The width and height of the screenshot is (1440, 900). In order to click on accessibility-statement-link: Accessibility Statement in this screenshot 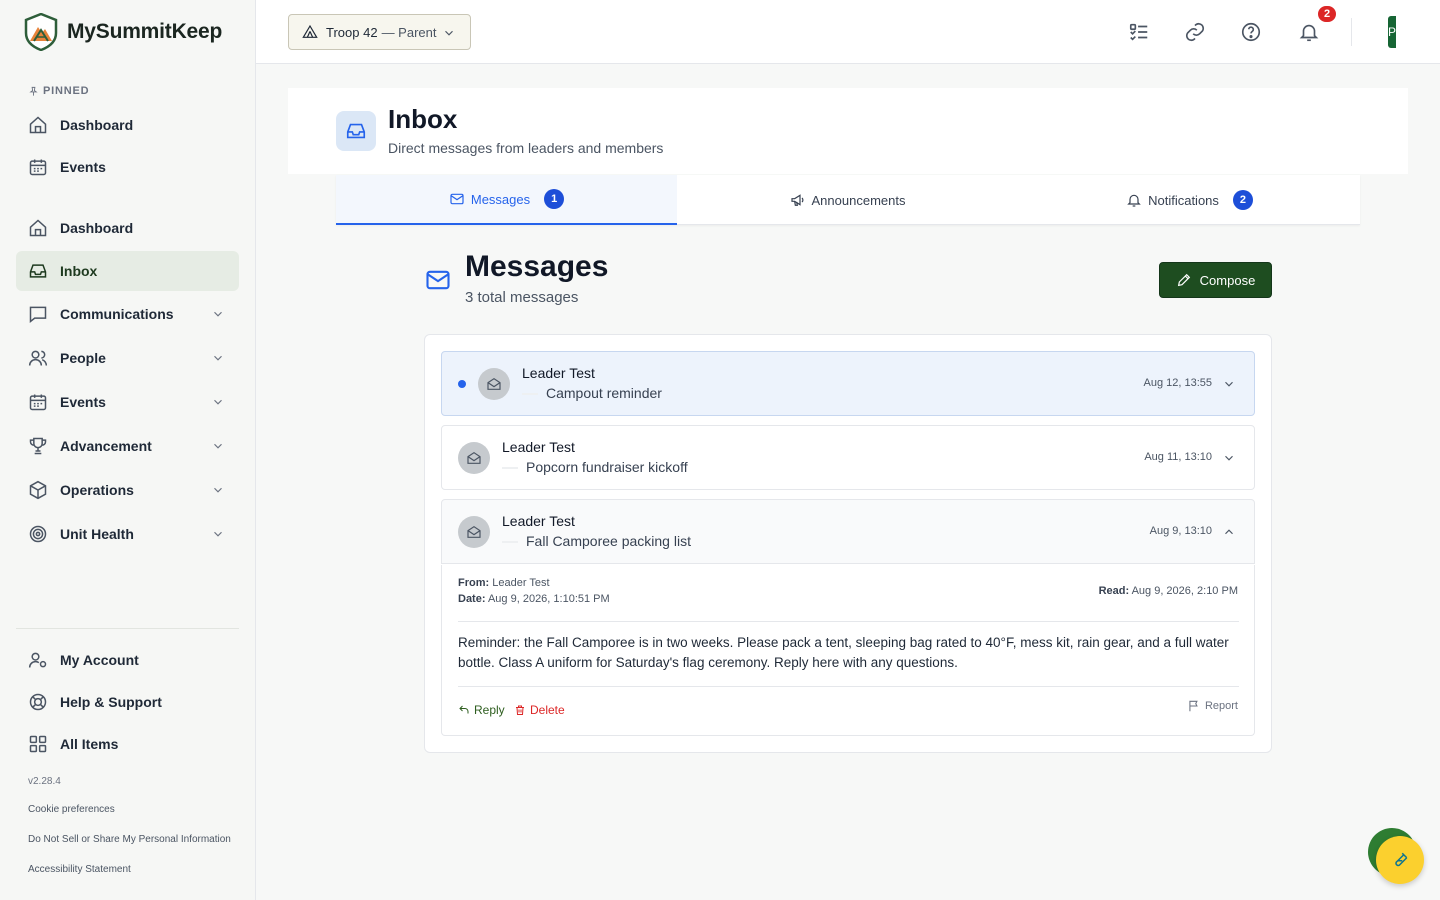, I will do `click(79, 869)`.